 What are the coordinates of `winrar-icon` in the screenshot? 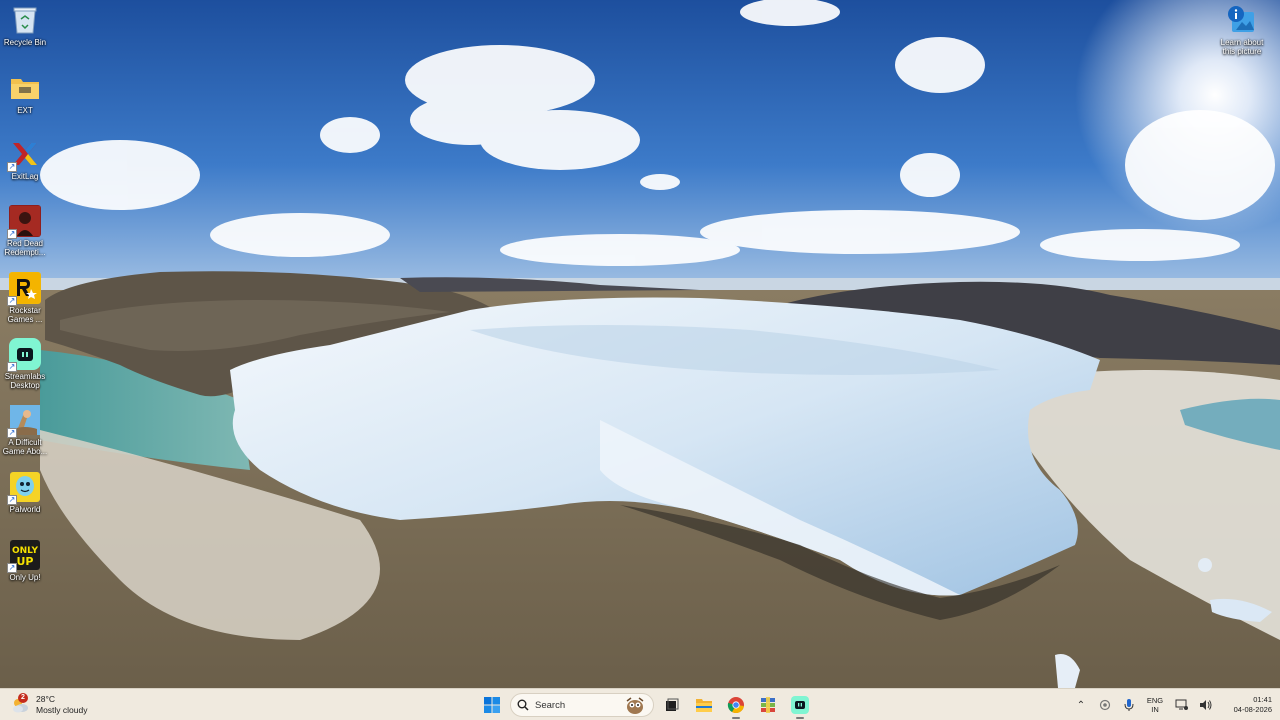 It's located at (768, 705).